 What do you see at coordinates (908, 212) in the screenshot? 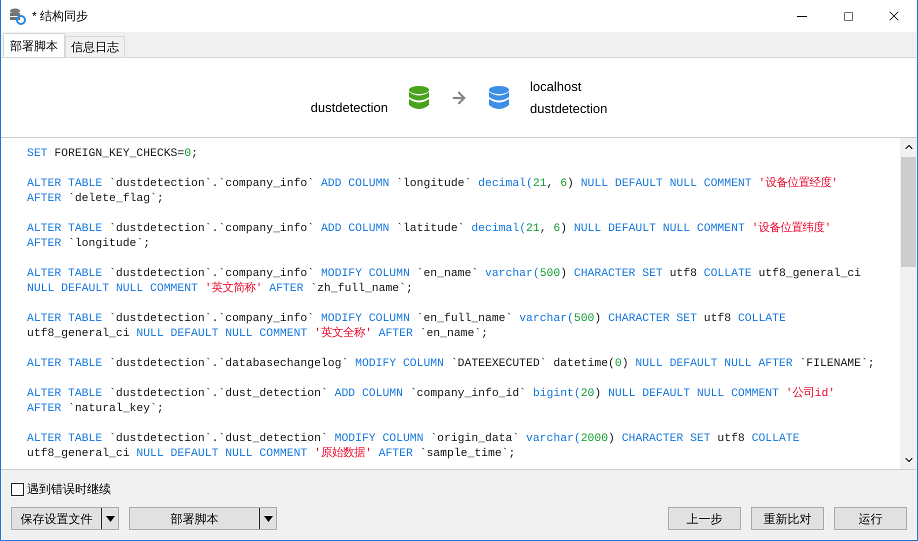
I see `scrollbar-thumb` at bounding box center [908, 212].